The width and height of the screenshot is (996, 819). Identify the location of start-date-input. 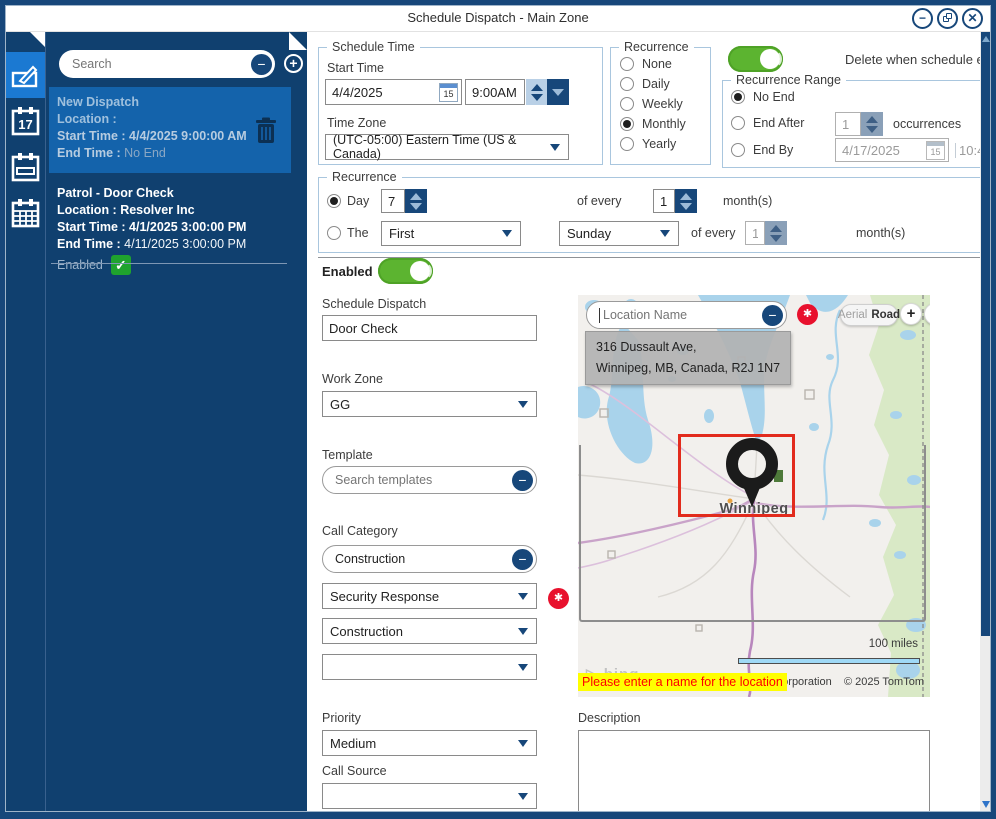
(382, 92).